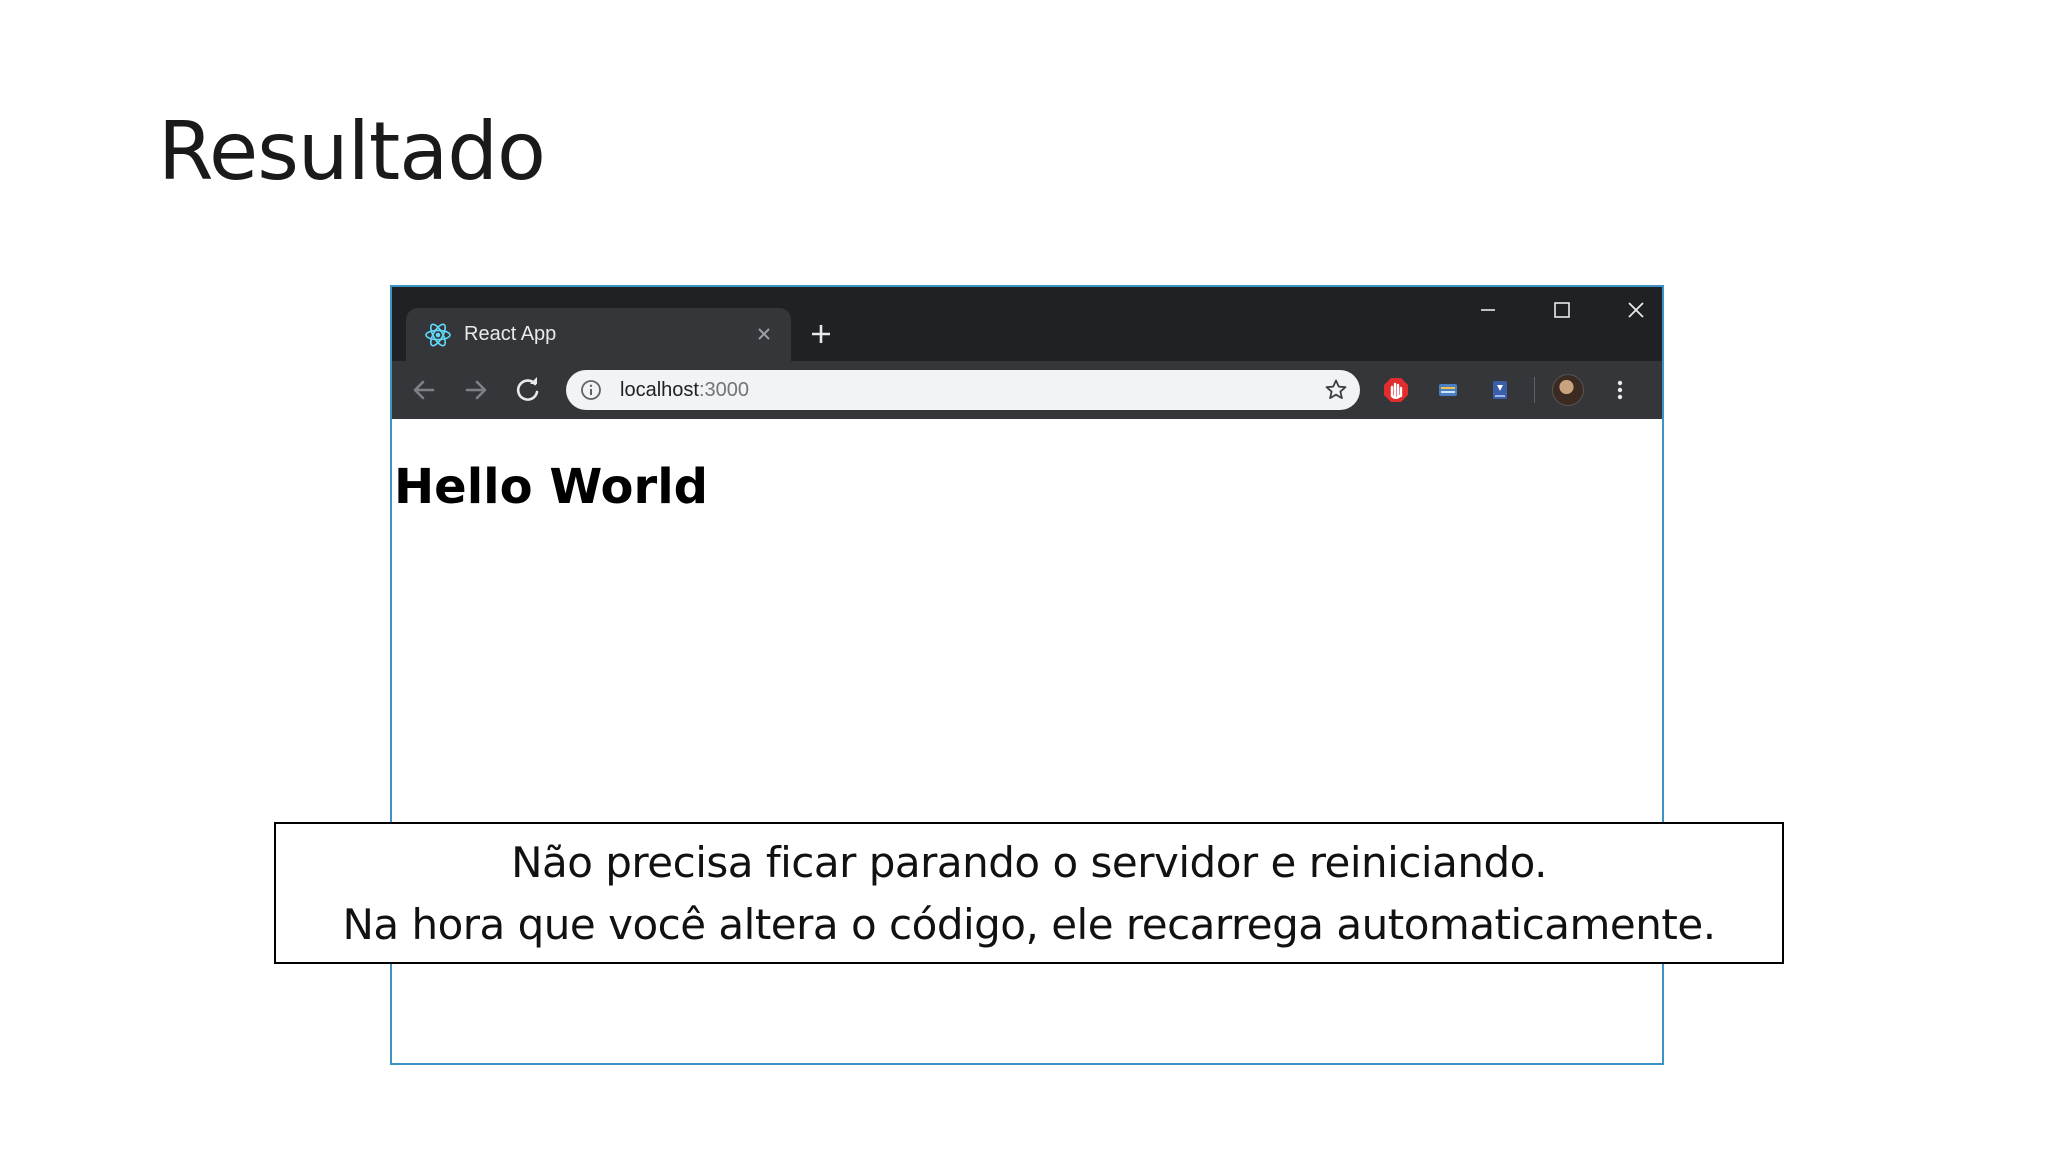 The width and height of the screenshot is (2048, 1152). What do you see at coordinates (352, 151) in the screenshot?
I see `slide-title: Resultado` at bounding box center [352, 151].